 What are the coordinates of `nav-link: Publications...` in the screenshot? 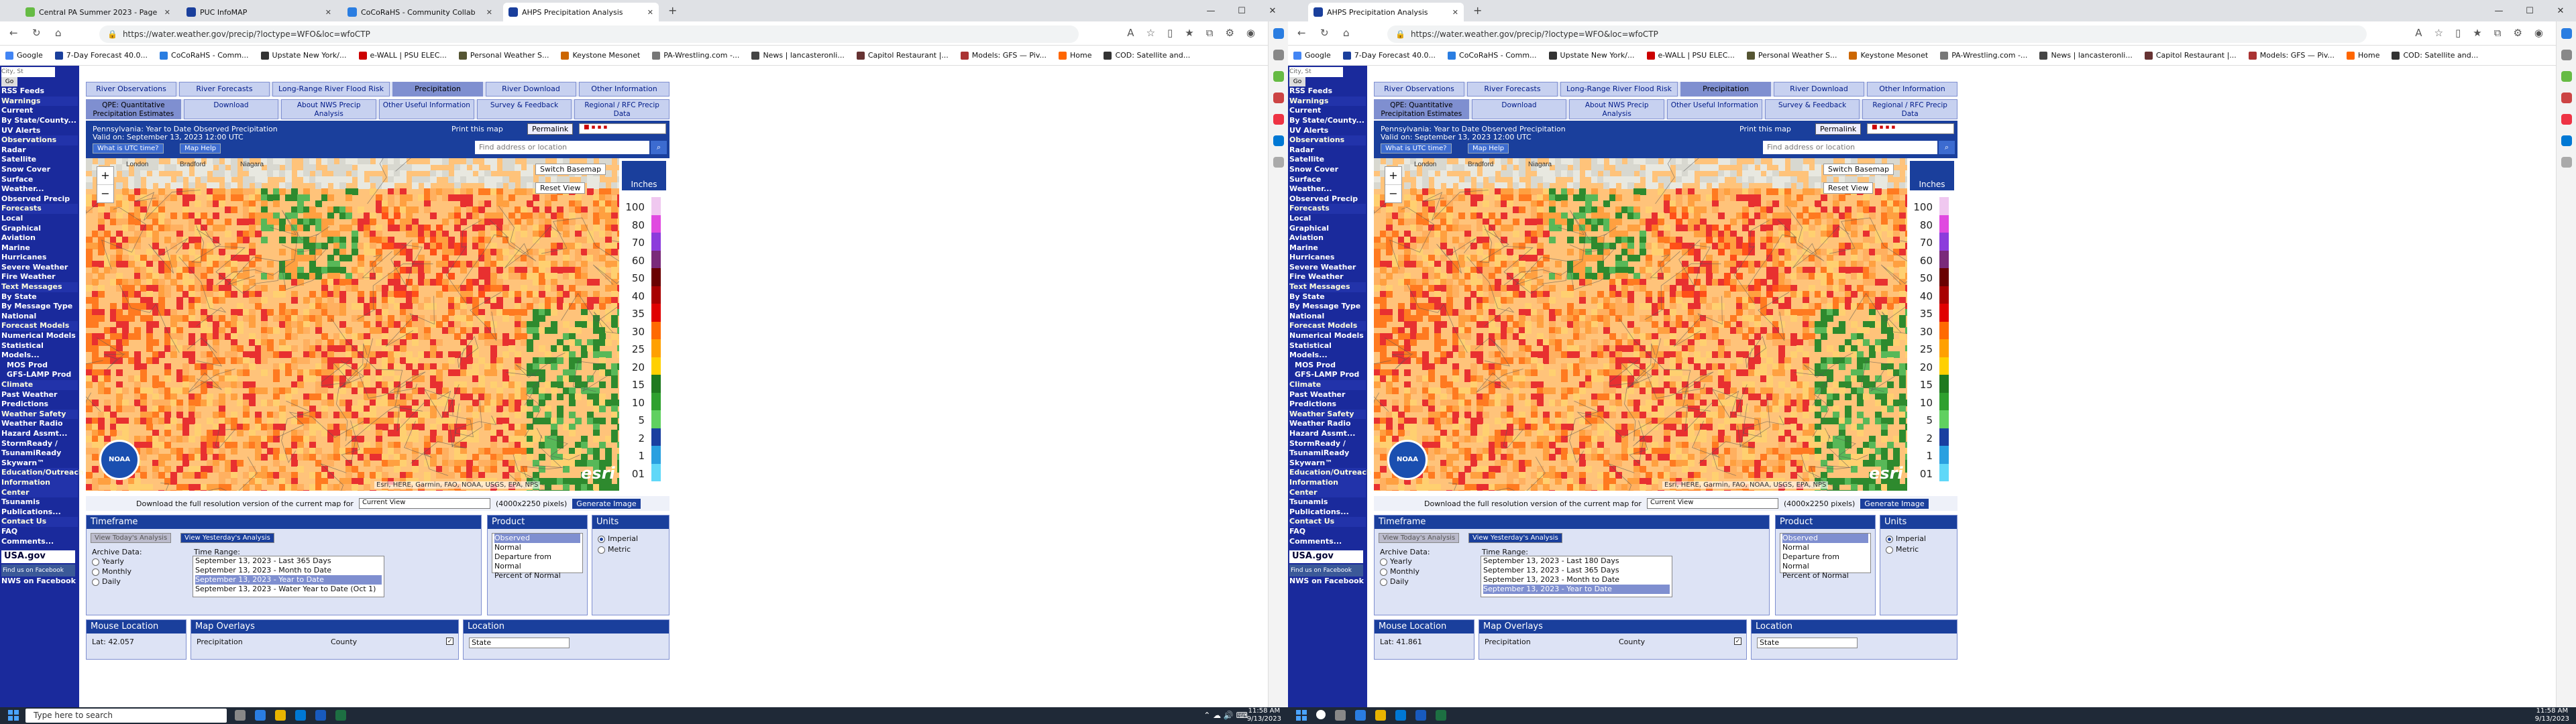 It's located at (39, 512).